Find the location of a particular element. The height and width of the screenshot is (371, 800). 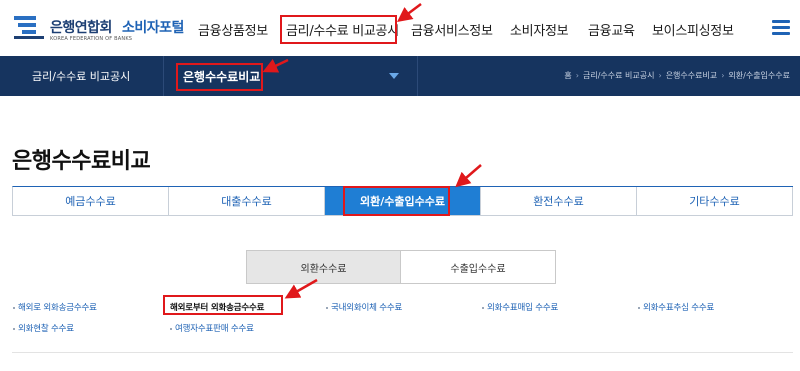

logo-portal-name: 소비자포털 is located at coordinates (153, 28).